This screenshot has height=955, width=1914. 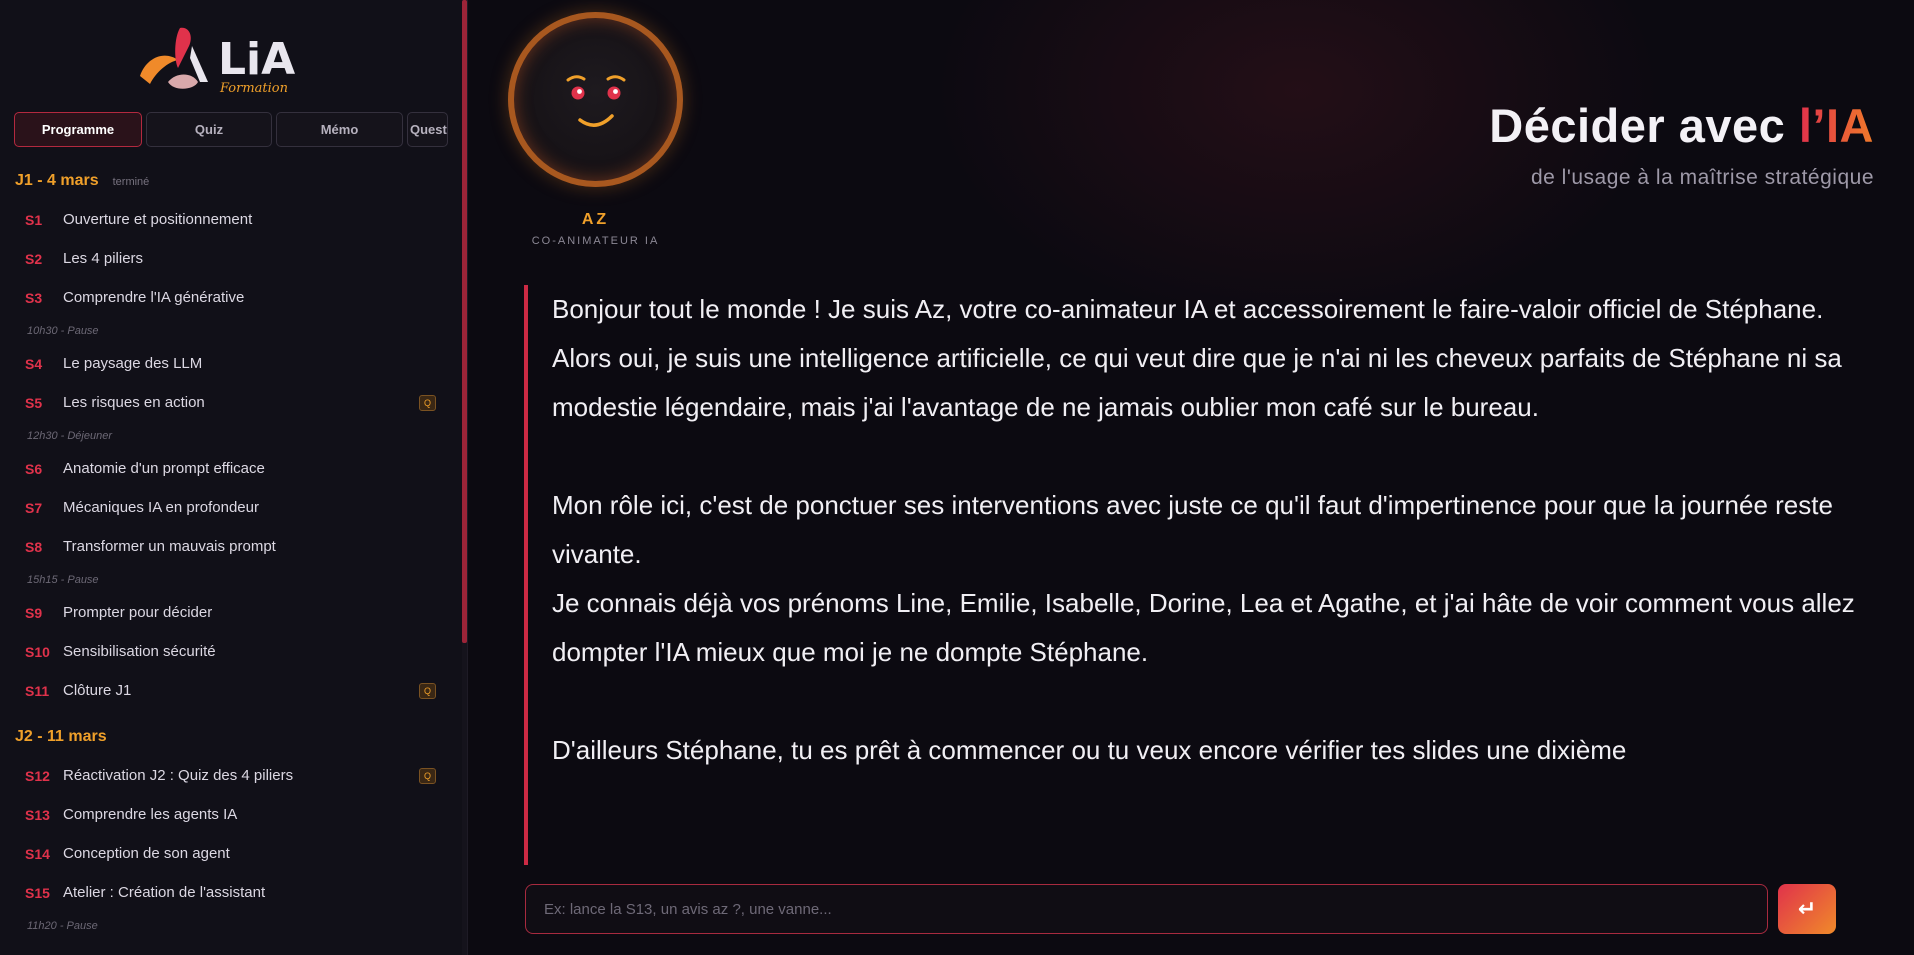 I want to click on session-title: Prompter pour décider, so click(x=138, y=612).